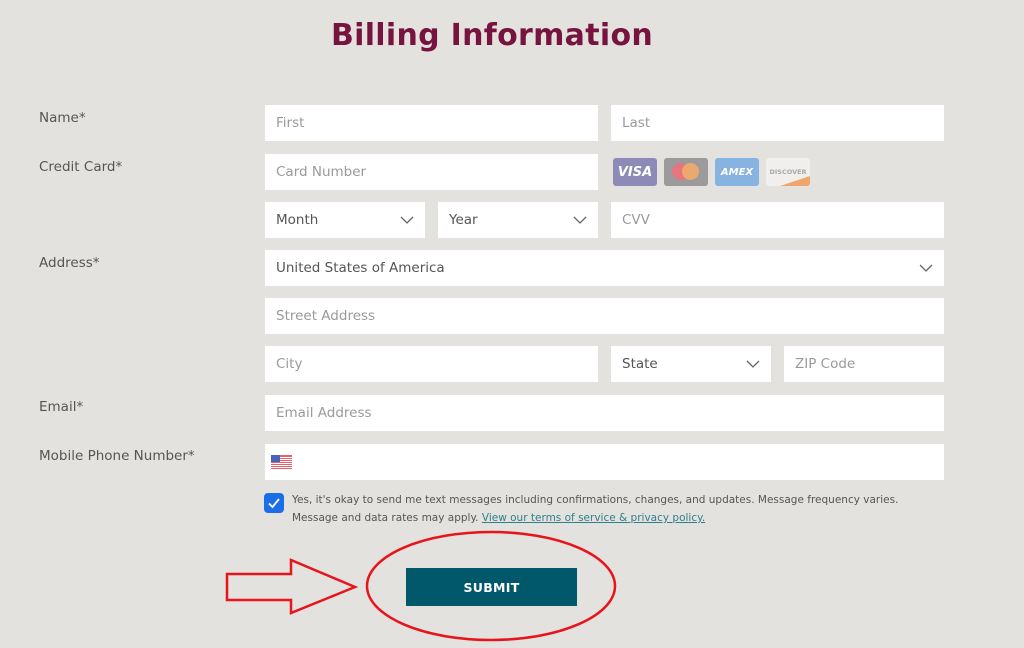 This screenshot has height=648, width=1024. What do you see at coordinates (604, 268) in the screenshot?
I see `country-select: United States of America` at bounding box center [604, 268].